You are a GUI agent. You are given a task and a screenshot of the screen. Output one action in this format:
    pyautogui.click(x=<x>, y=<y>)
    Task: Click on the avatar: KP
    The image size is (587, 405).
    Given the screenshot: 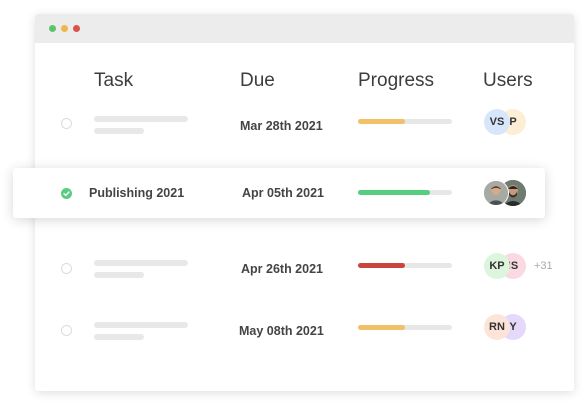 What is the action you would take?
    pyautogui.click(x=497, y=266)
    